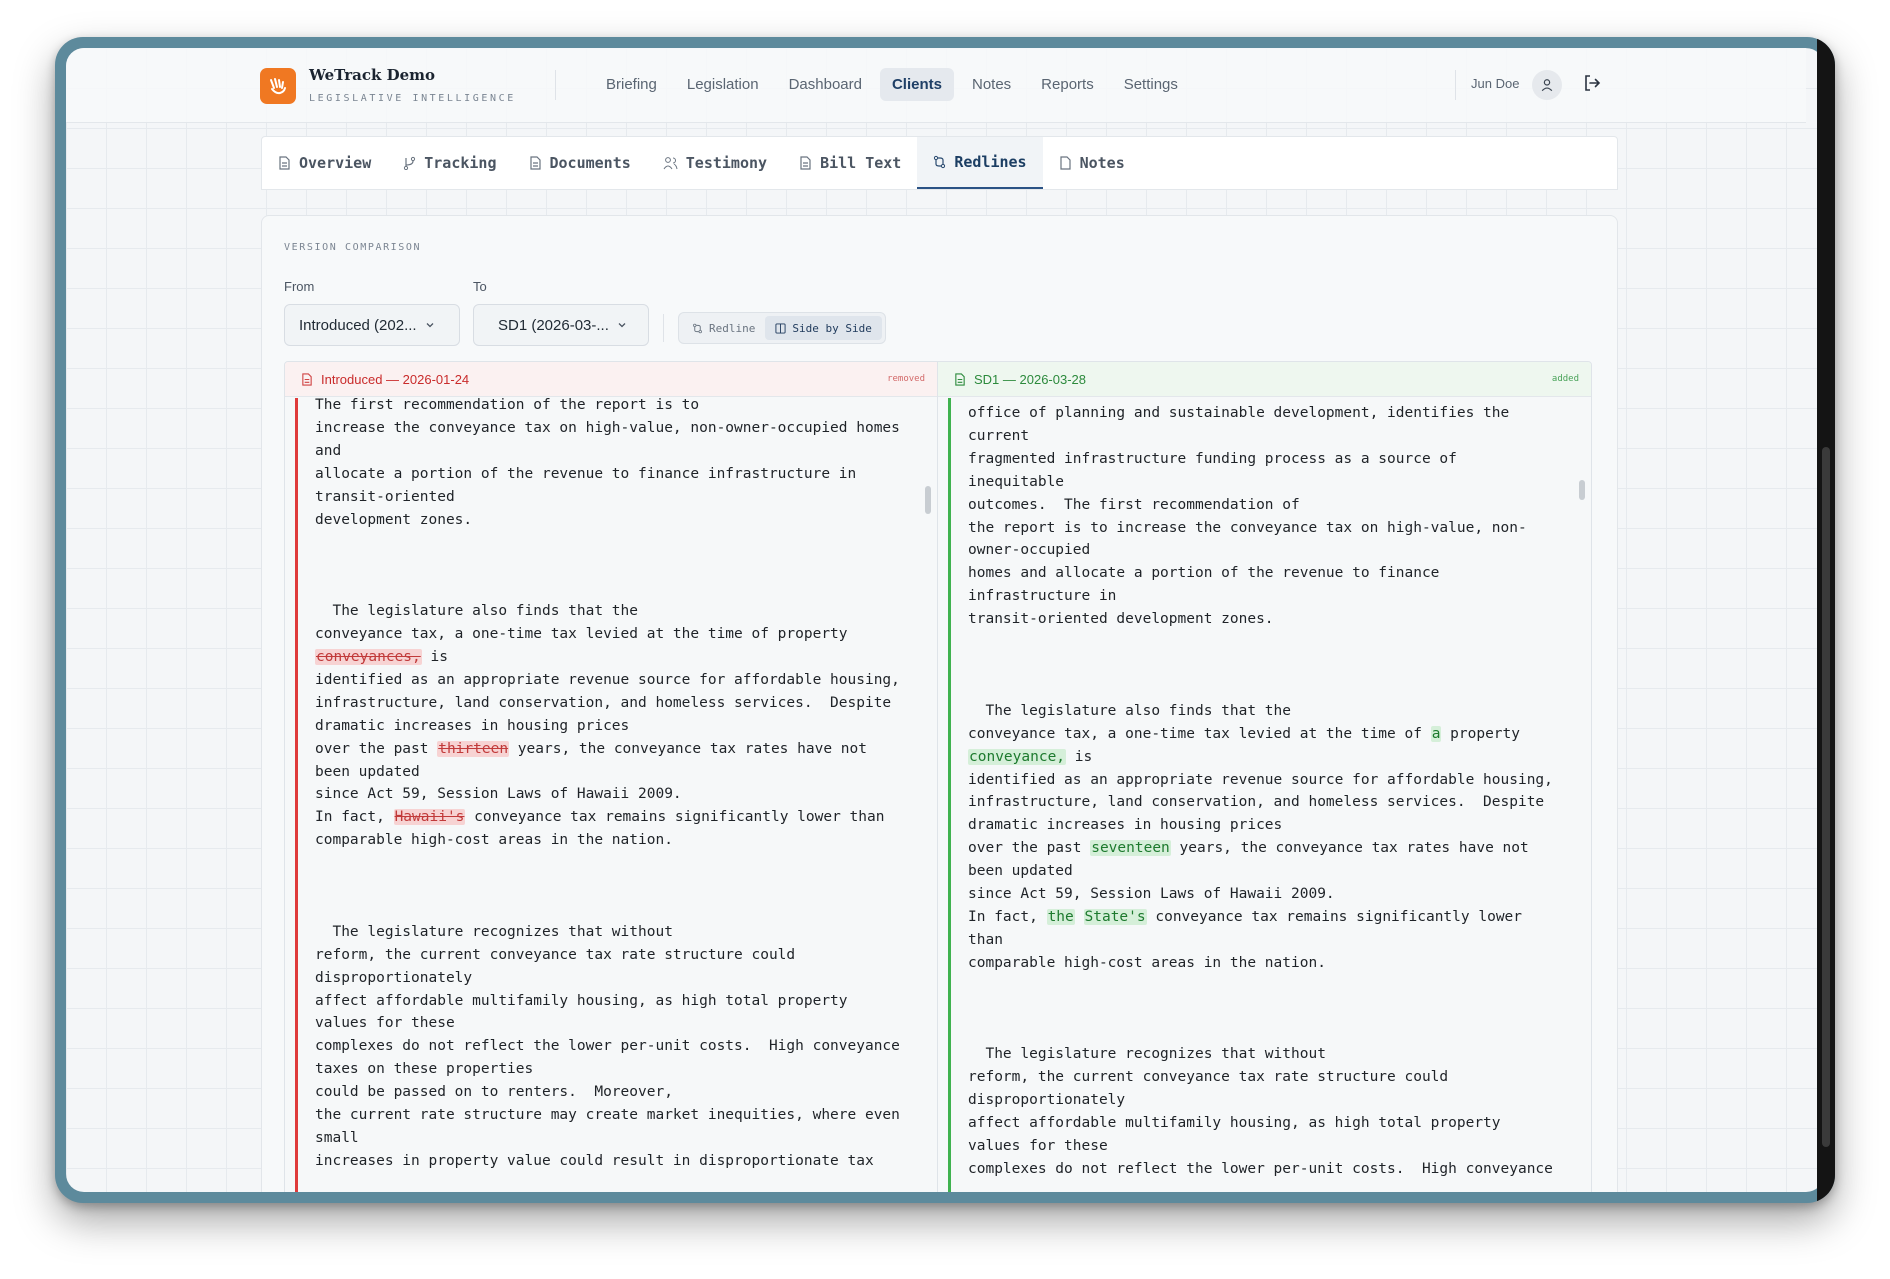 Image resolution: width=1890 pixels, height=1279 pixels. I want to click on logout-button, so click(1592, 83).